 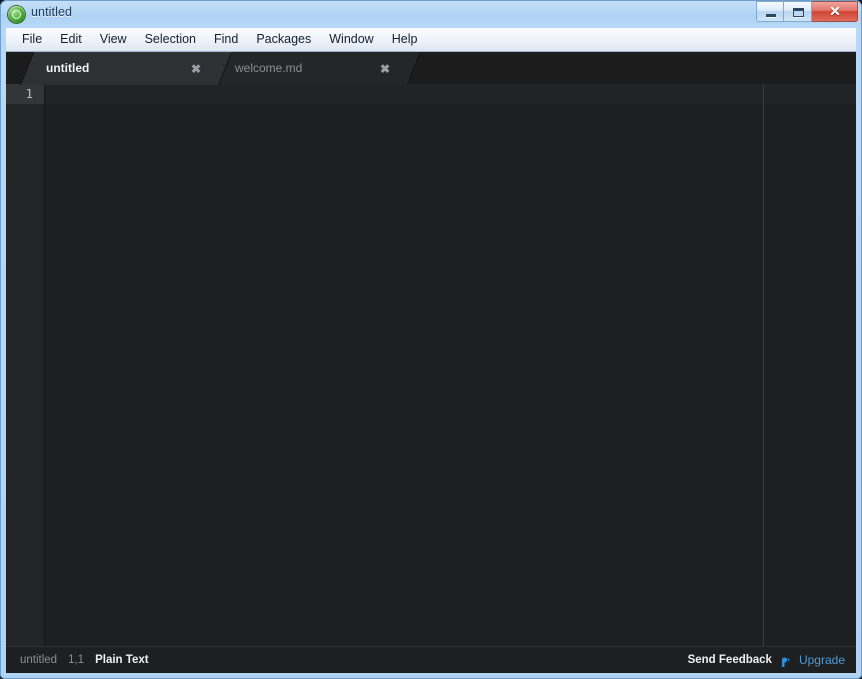 I want to click on menu-item-edit: Edit, so click(x=71, y=39).